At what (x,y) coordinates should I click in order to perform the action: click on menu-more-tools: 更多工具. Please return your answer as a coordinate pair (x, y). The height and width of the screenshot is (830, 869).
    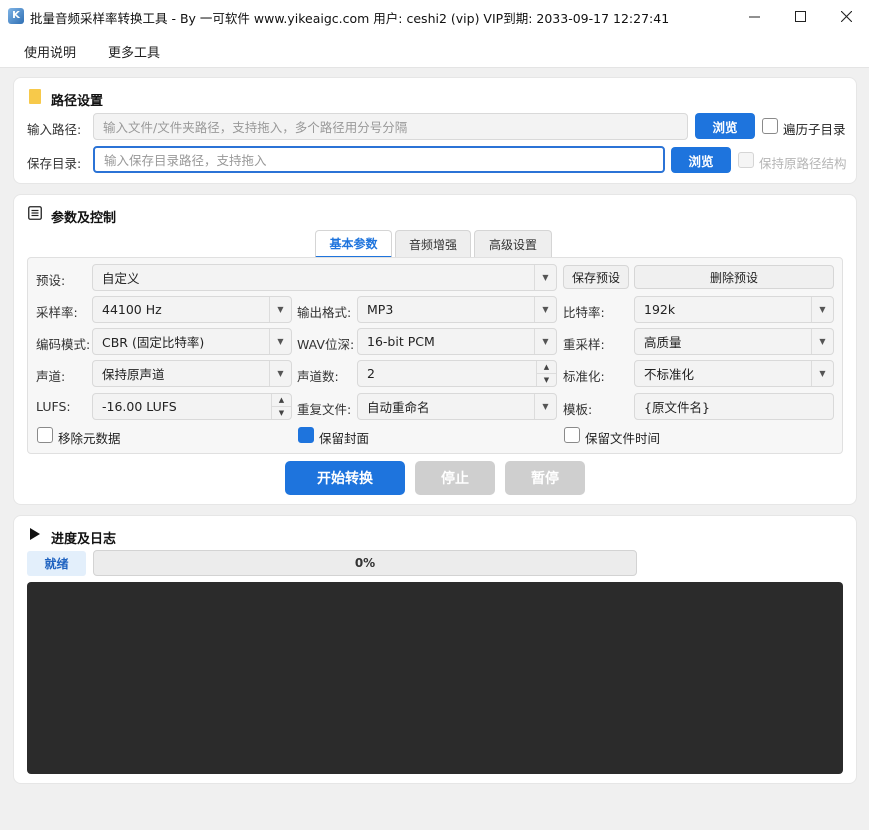
    Looking at the image, I should click on (134, 51).